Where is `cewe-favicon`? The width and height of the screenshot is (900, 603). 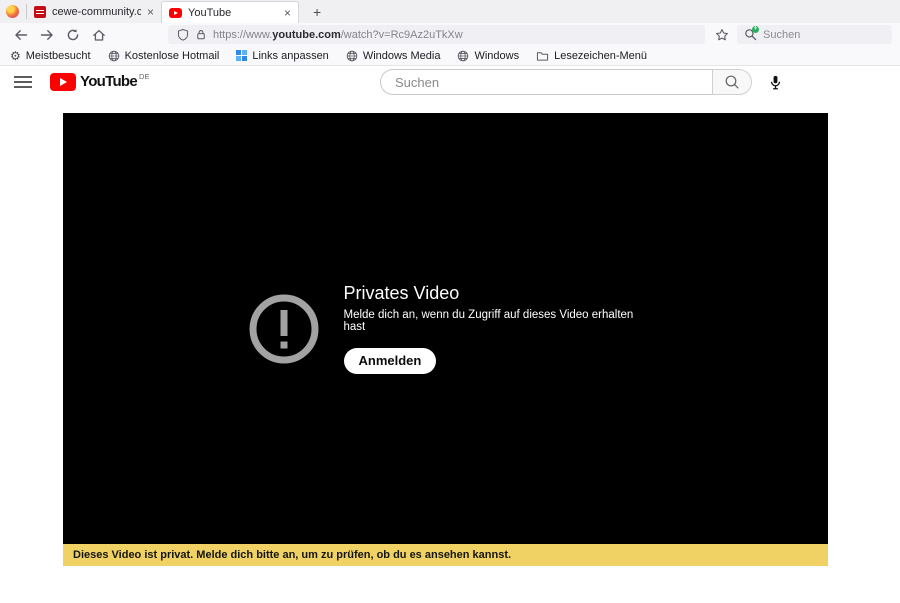 cewe-favicon is located at coordinates (40, 11).